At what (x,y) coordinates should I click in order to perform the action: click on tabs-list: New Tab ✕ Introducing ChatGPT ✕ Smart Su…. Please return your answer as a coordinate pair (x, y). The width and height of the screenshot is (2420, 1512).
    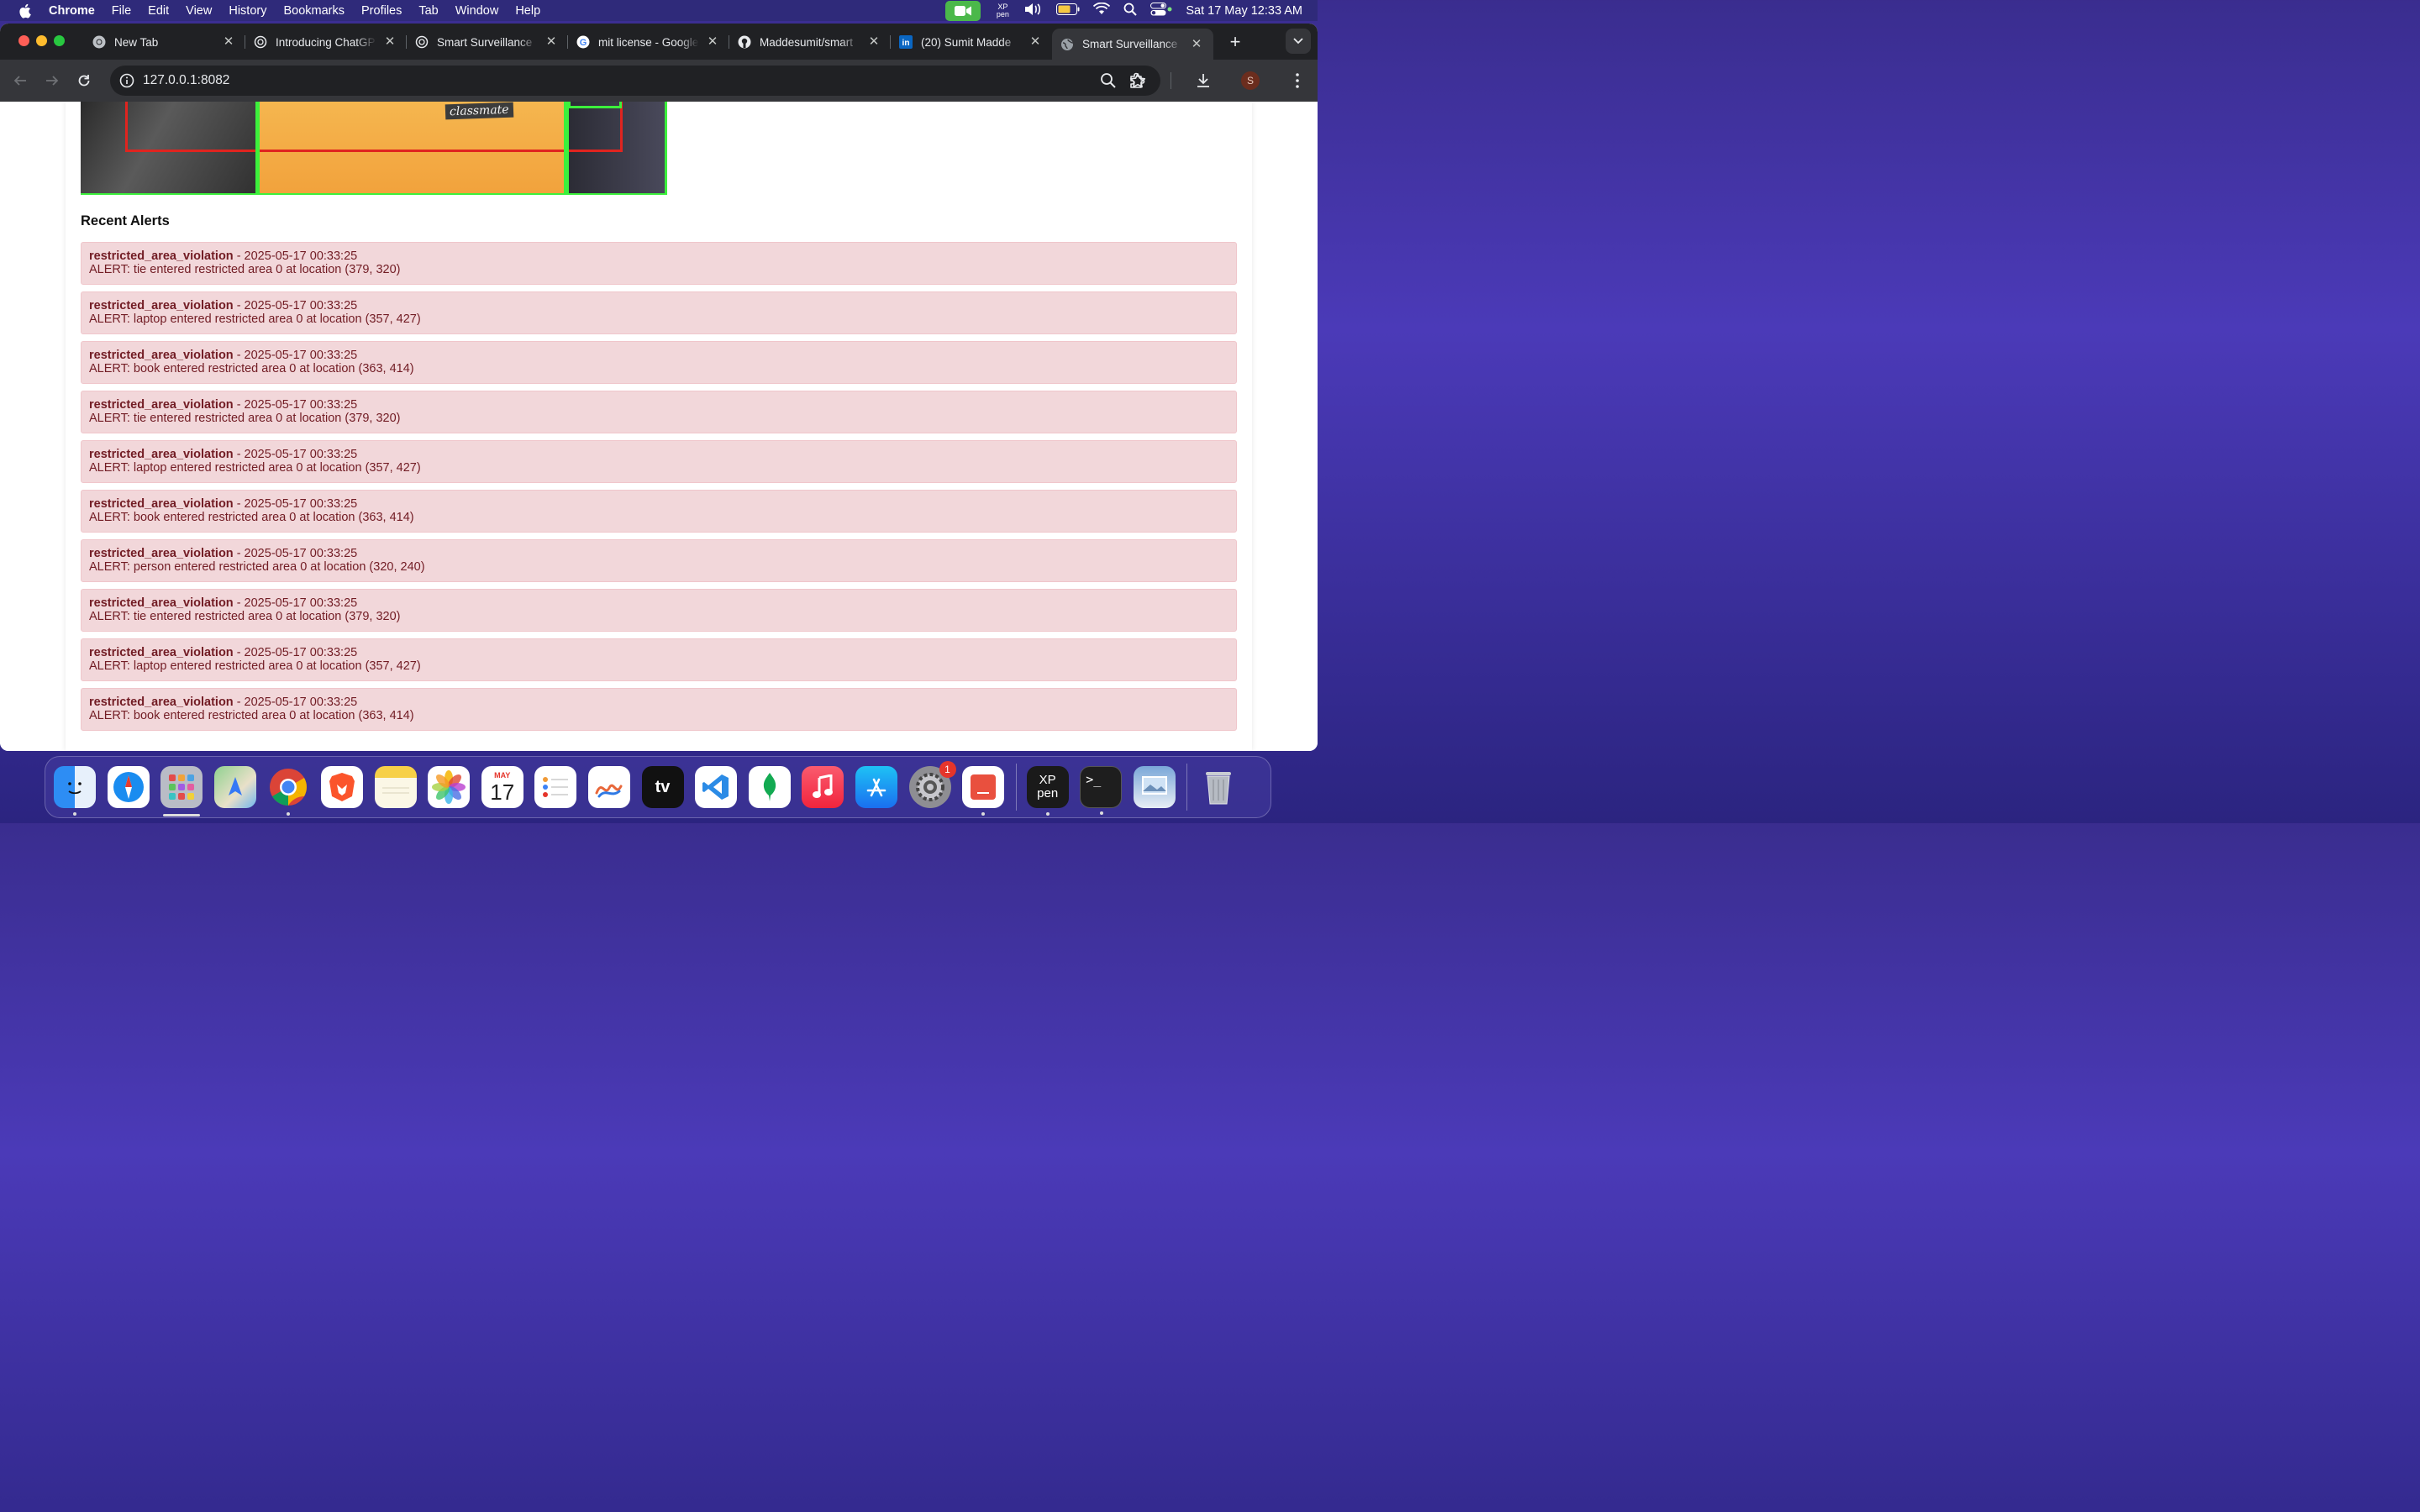
    Looking at the image, I should click on (667, 44).